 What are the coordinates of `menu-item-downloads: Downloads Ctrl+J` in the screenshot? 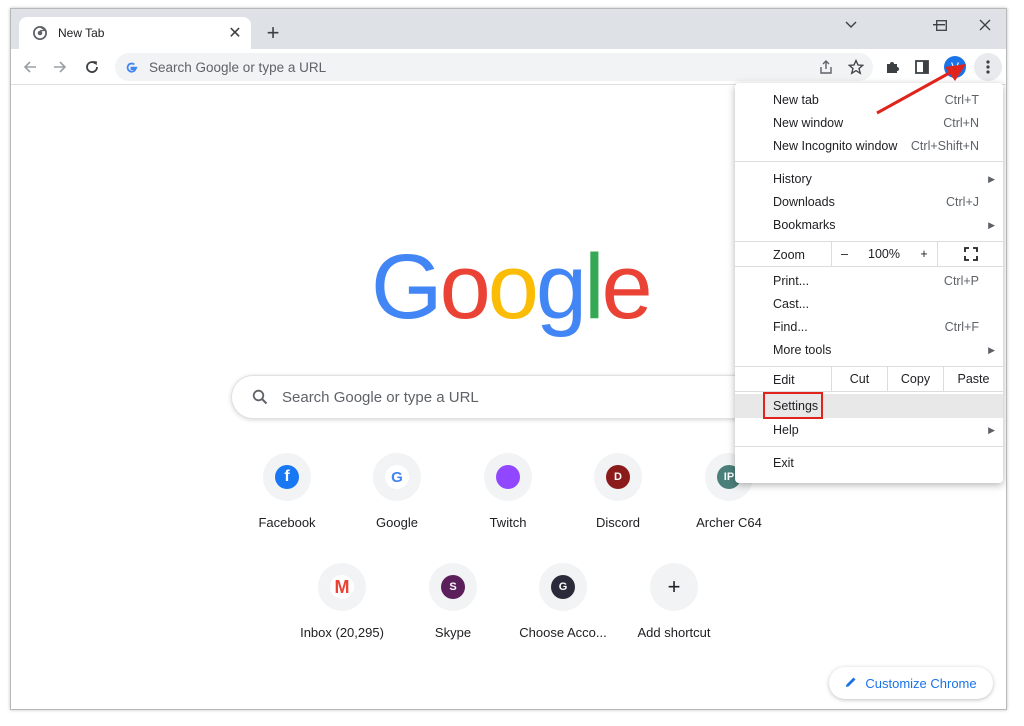 It's located at (869, 202).